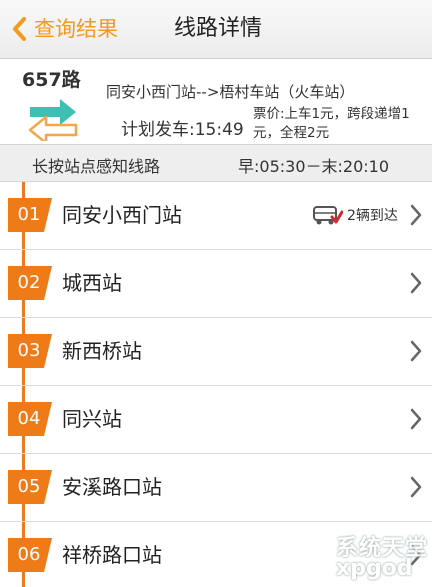 Image resolution: width=432 pixels, height=587 pixels. Describe the element at coordinates (182, 130) in the screenshot. I see `planned-departure: 计划发车:15:49` at that location.